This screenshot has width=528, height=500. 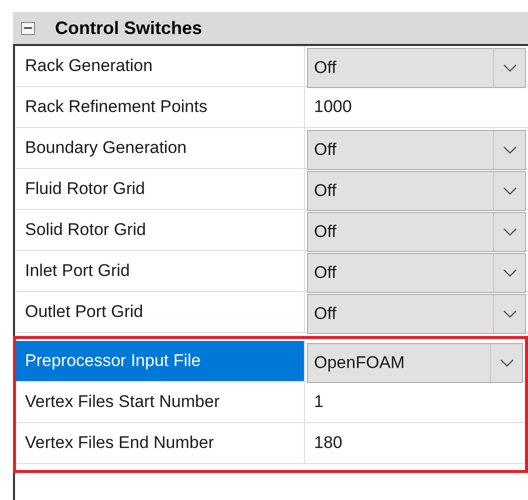 I want to click on collapse-button, so click(x=28, y=28).